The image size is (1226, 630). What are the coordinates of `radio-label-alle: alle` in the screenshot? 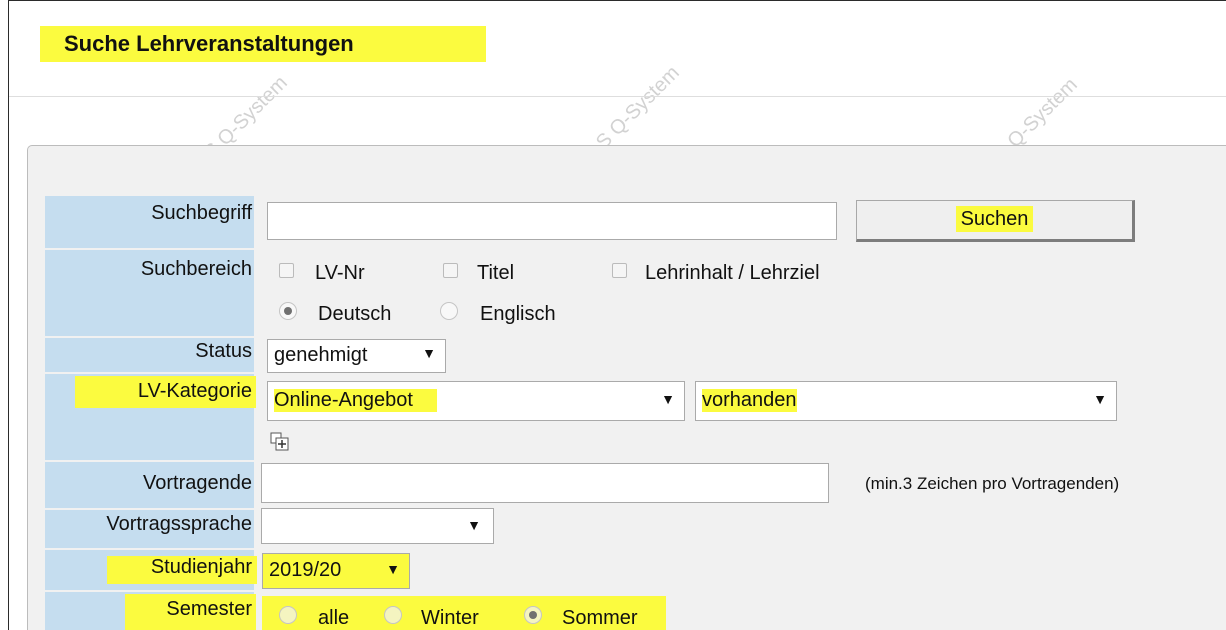 It's located at (334, 618).